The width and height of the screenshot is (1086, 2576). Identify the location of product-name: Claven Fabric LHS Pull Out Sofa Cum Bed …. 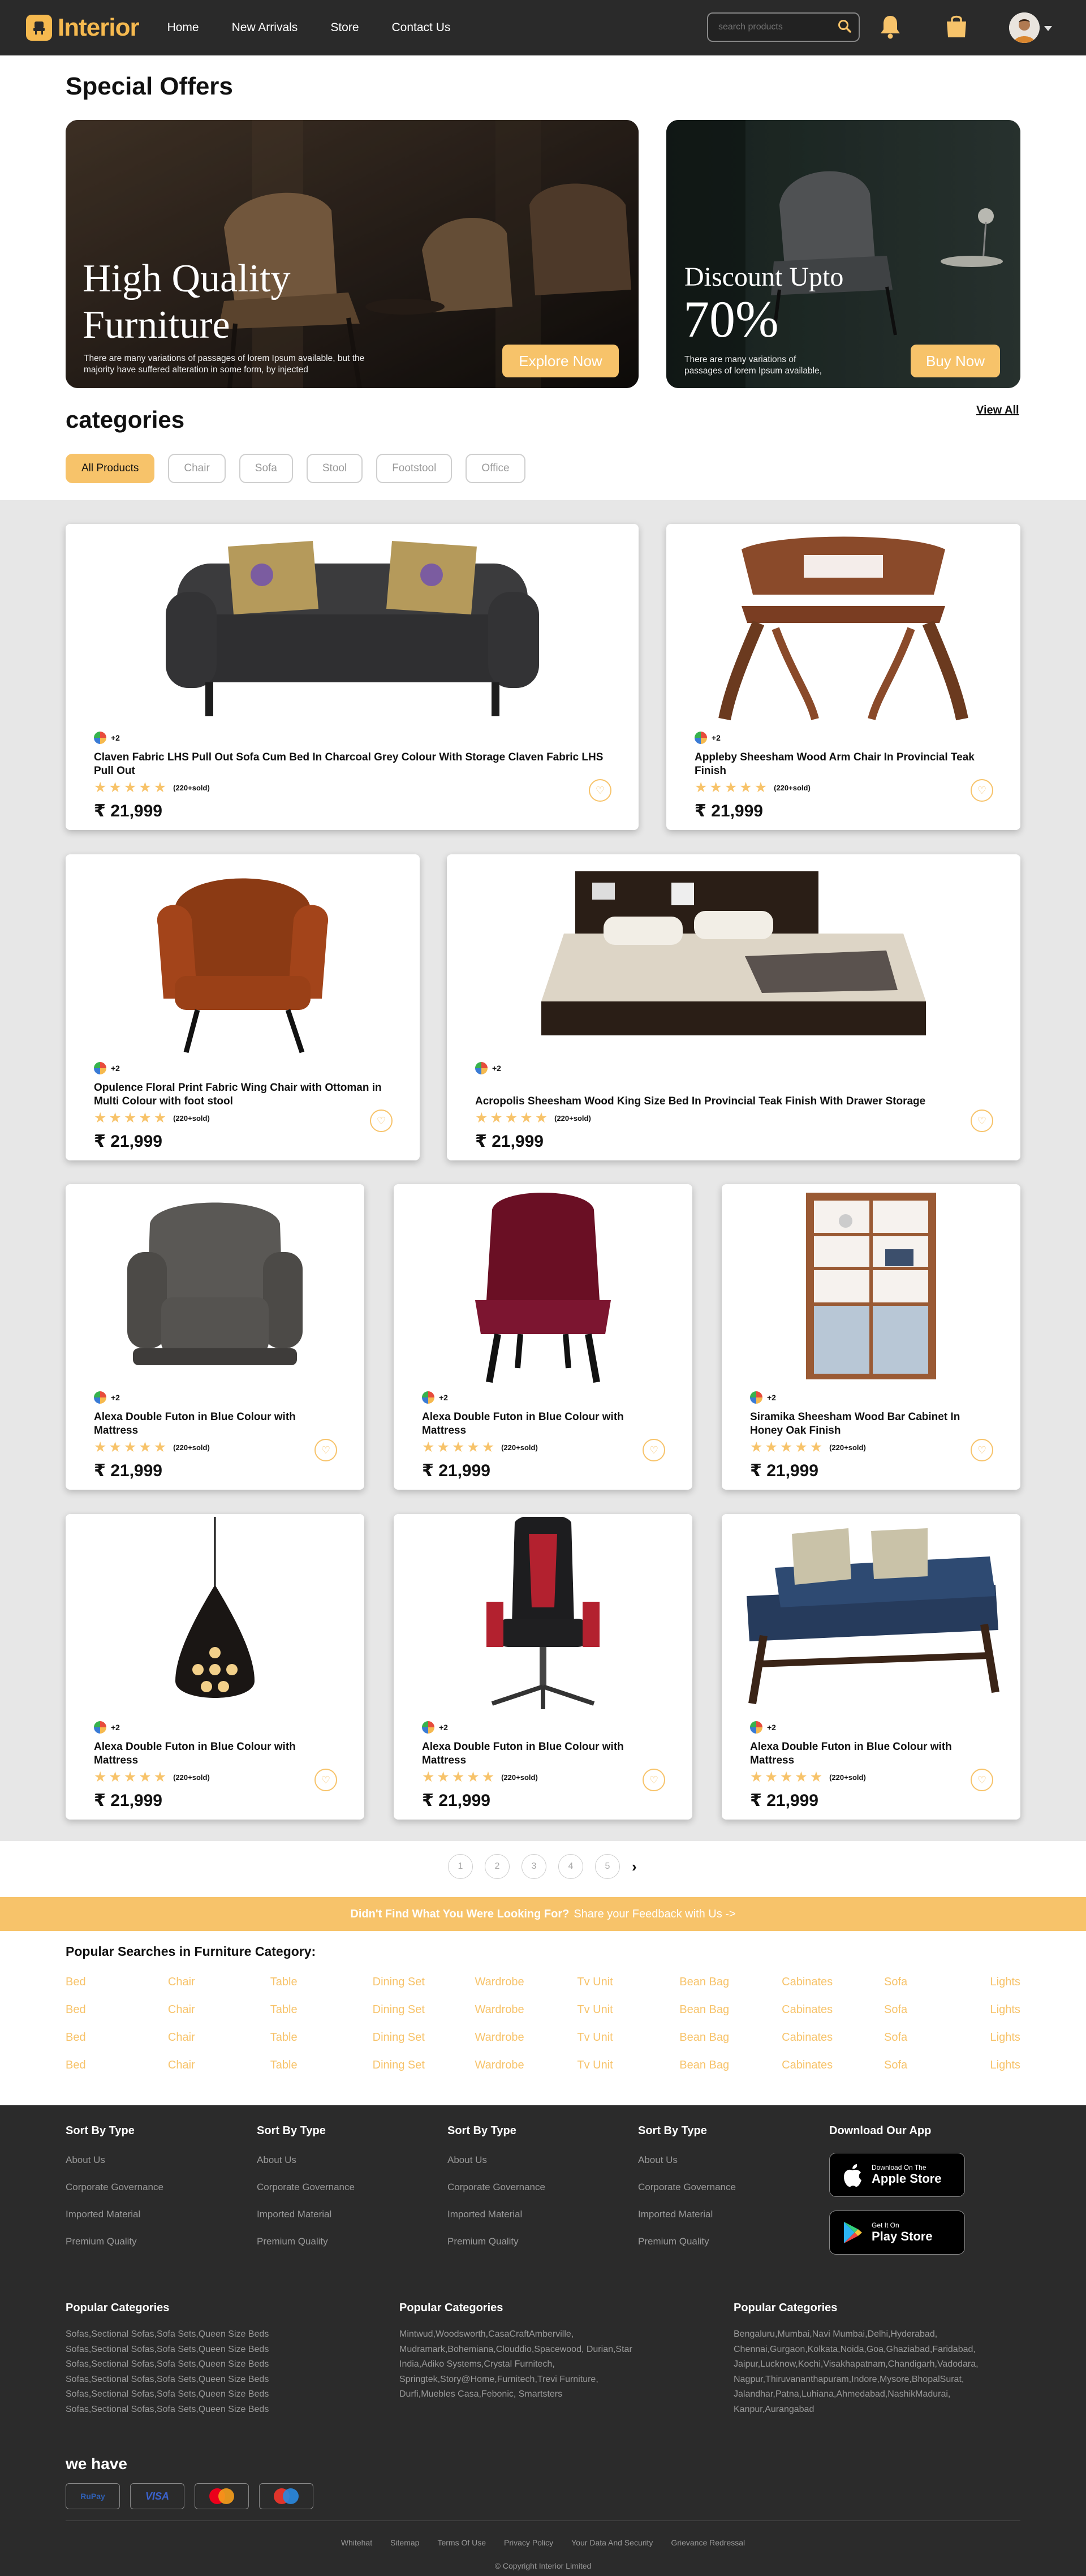
(350, 765).